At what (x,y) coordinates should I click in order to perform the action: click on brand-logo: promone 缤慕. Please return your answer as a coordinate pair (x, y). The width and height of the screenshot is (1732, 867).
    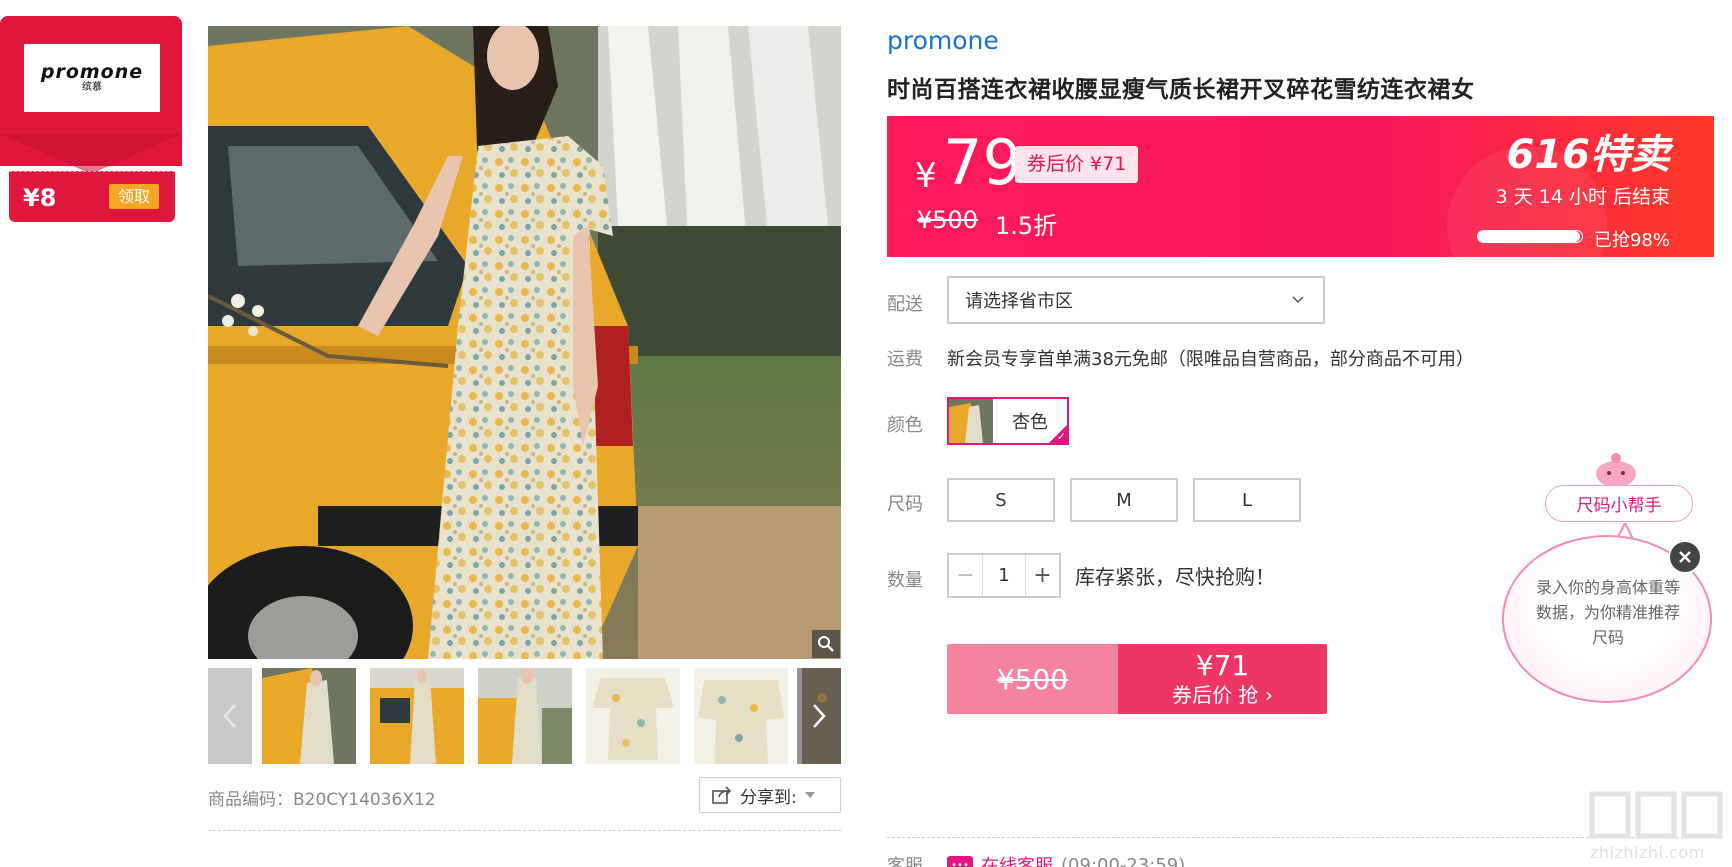
    Looking at the image, I should click on (92, 78).